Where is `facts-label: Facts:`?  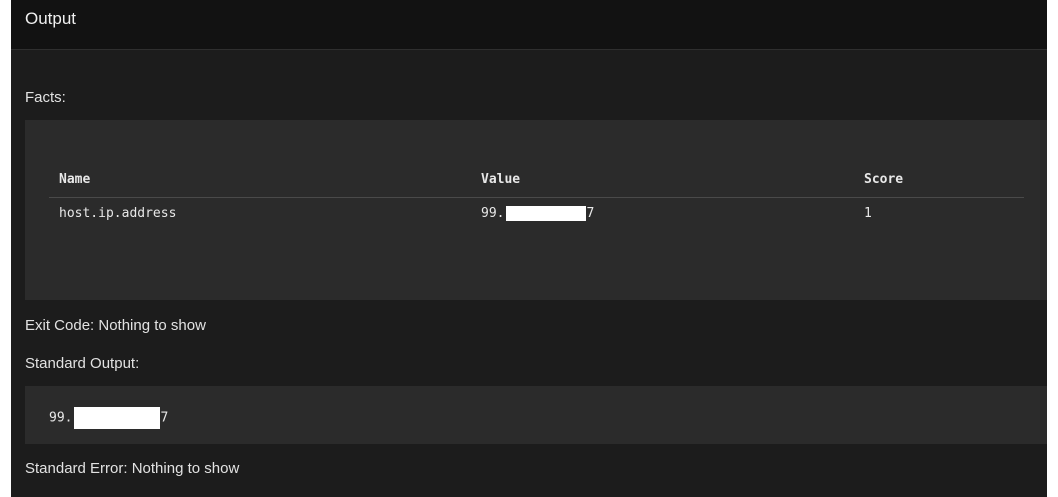 facts-label: Facts: is located at coordinates (45, 97).